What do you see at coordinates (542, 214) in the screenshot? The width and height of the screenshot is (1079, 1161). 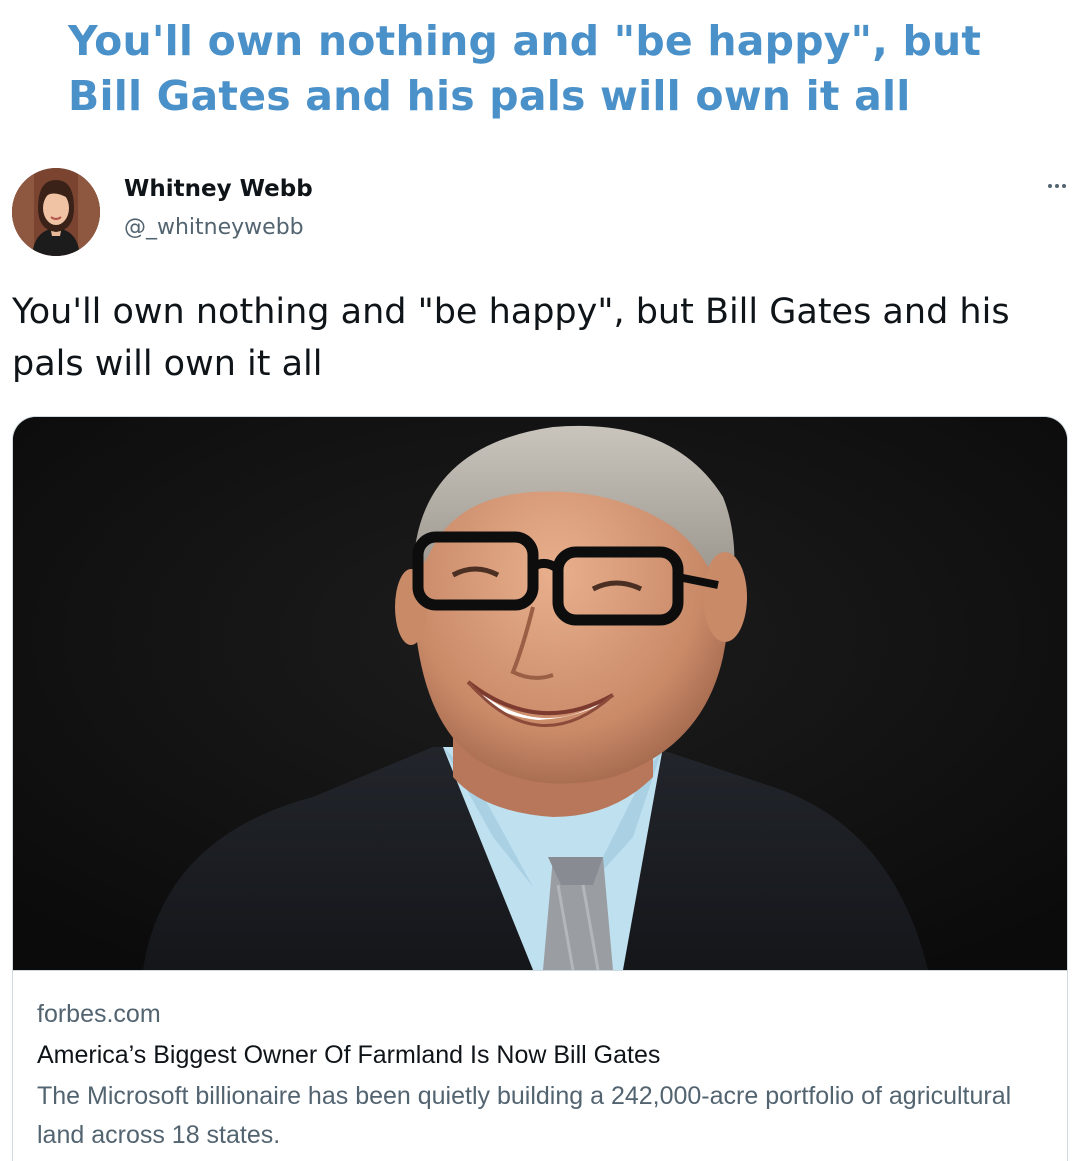 I see `tweet-header: Whitney Webb @_whitneywebb` at bounding box center [542, 214].